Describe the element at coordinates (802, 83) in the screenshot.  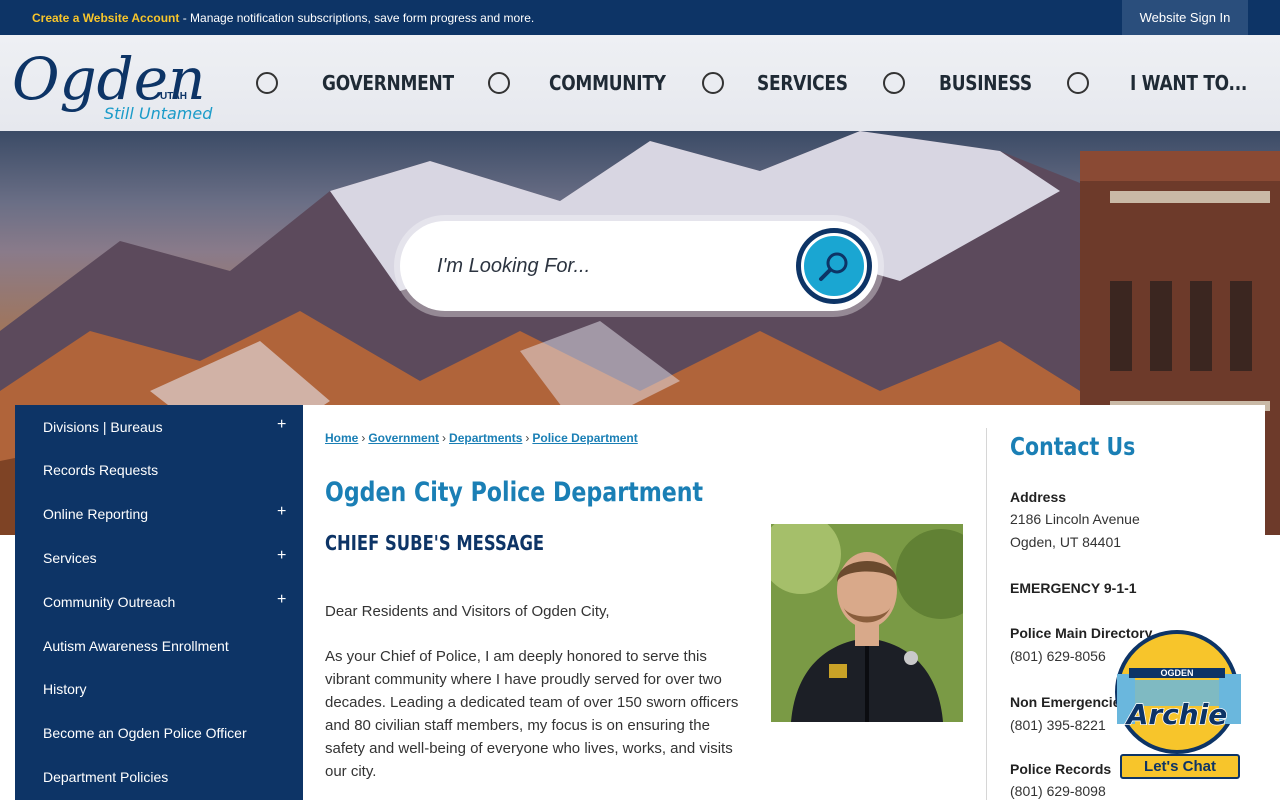
I see `nav-label: SERVICES` at that location.